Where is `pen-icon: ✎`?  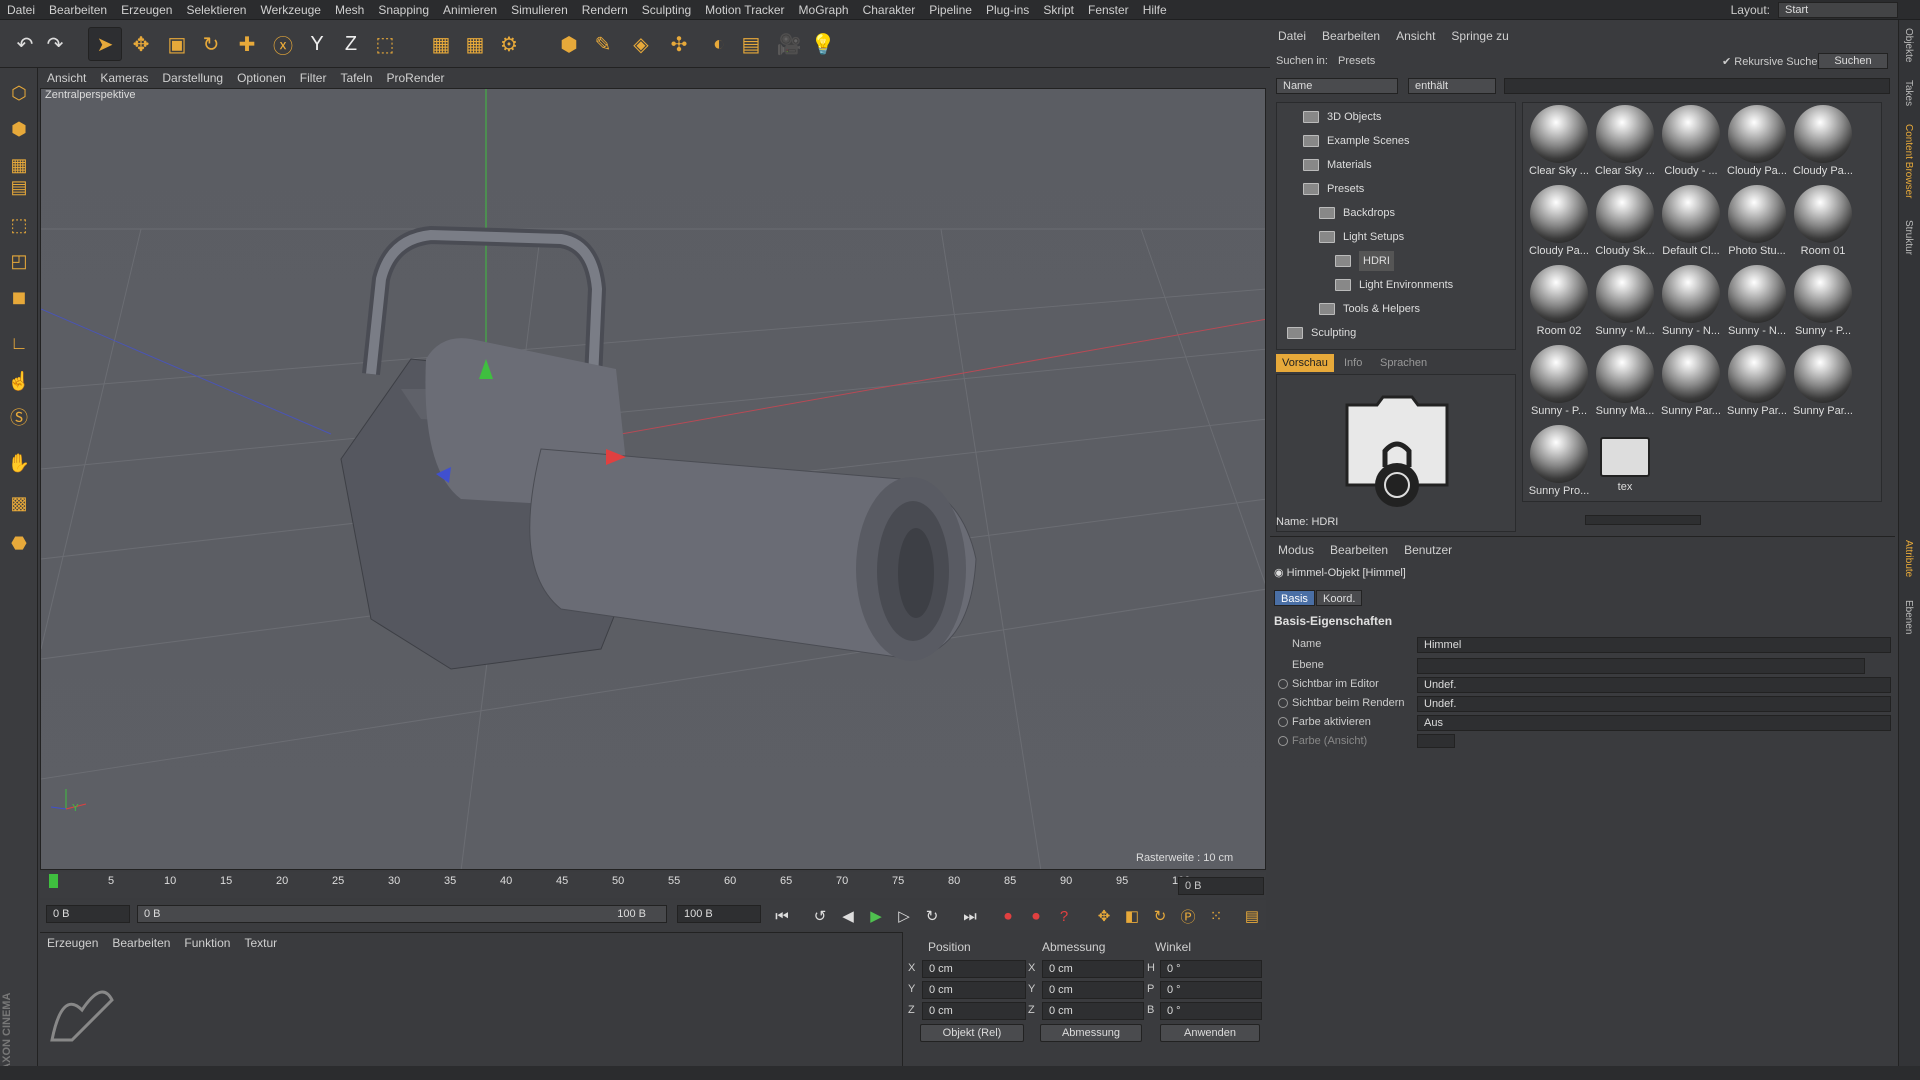
pen-icon: ✎ is located at coordinates (603, 44).